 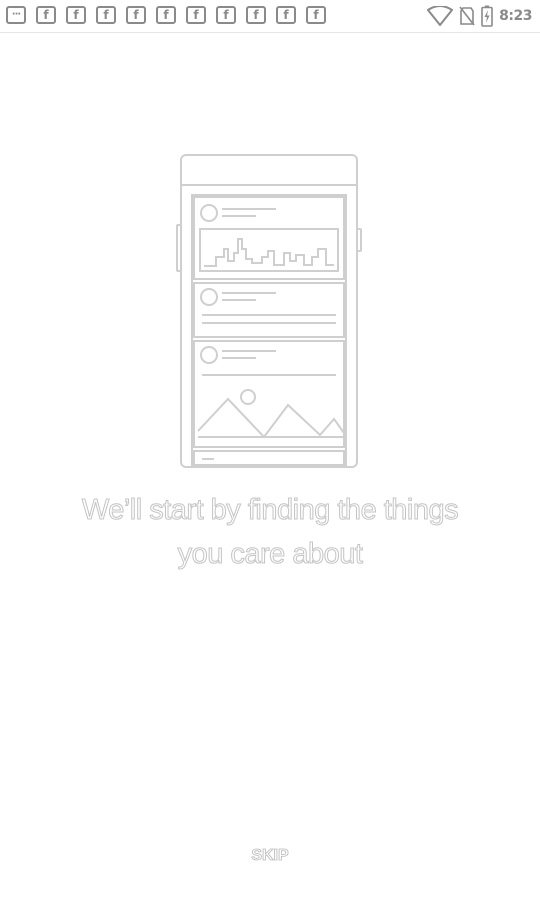 What do you see at coordinates (248, 397) in the screenshot?
I see `card-photo-sun` at bounding box center [248, 397].